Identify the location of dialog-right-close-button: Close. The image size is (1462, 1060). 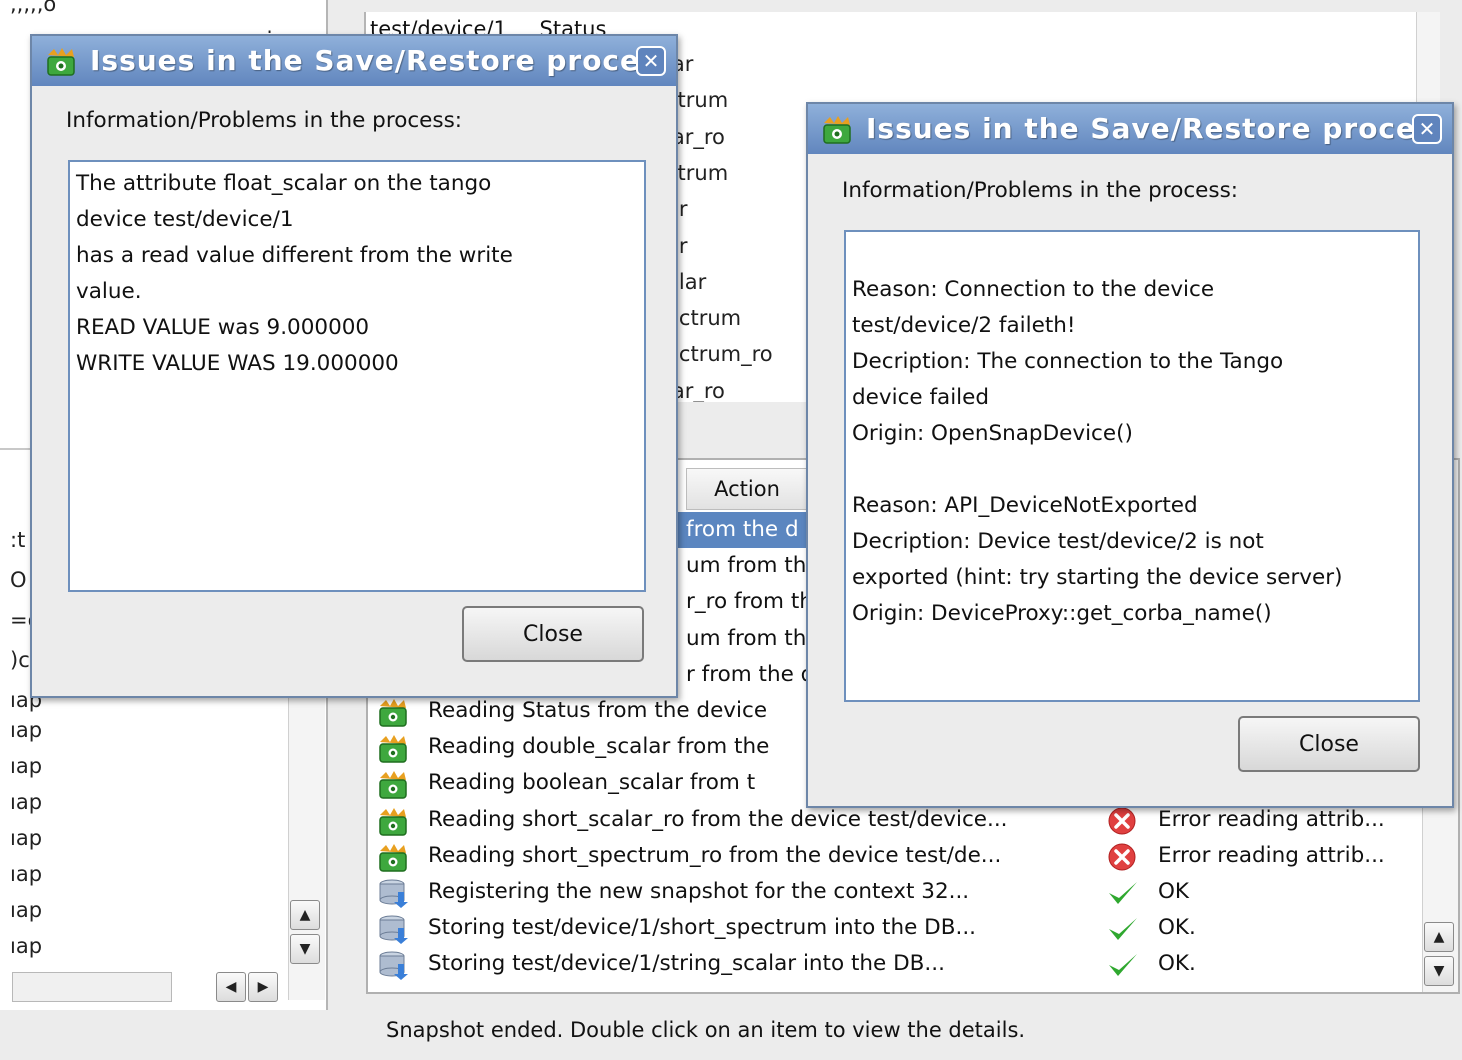
(1329, 744).